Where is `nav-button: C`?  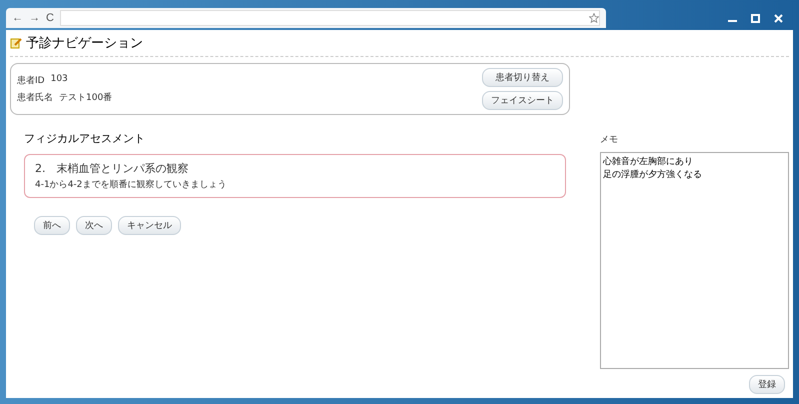
nav-button: C is located at coordinates (50, 18).